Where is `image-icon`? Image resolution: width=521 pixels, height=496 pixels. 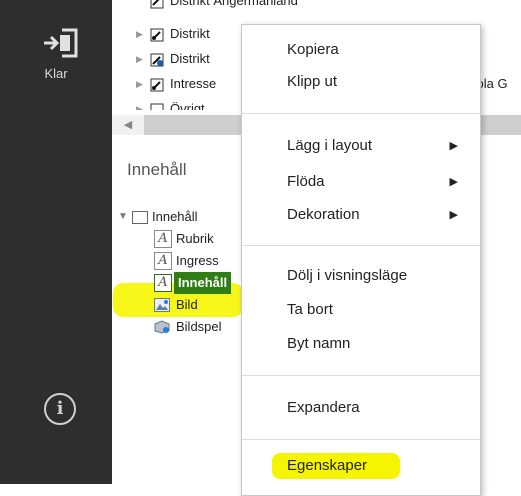
image-icon is located at coordinates (162, 304).